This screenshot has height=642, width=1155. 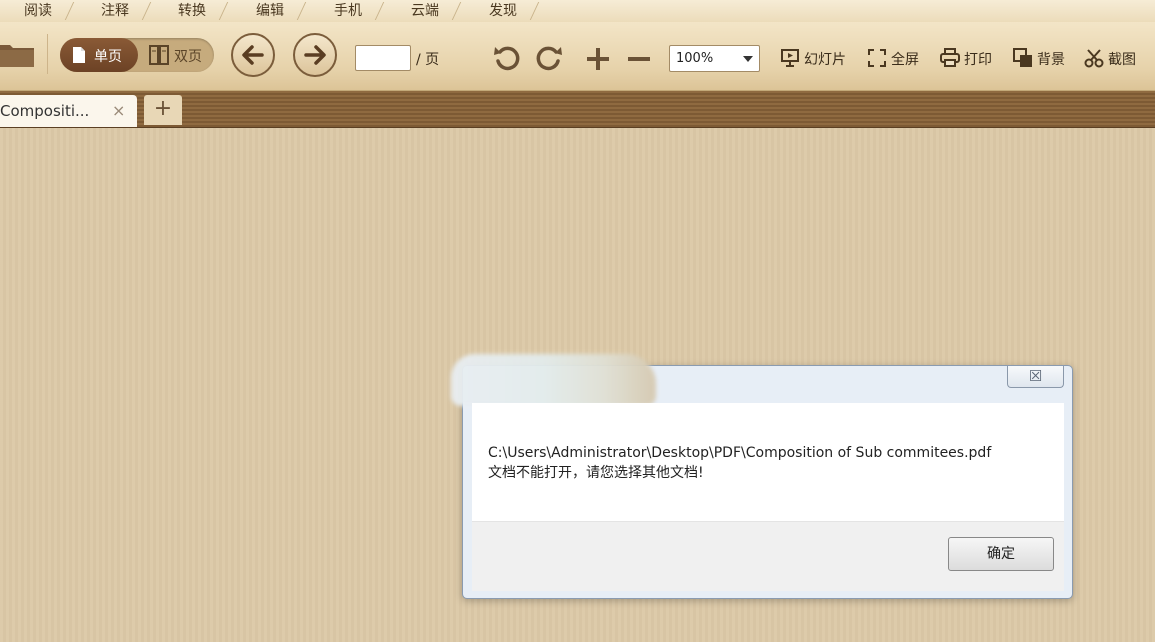 What do you see at coordinates (877, 58) in the screenshot?
I see `fullscreen-icon` at bounding box center [877, 58].